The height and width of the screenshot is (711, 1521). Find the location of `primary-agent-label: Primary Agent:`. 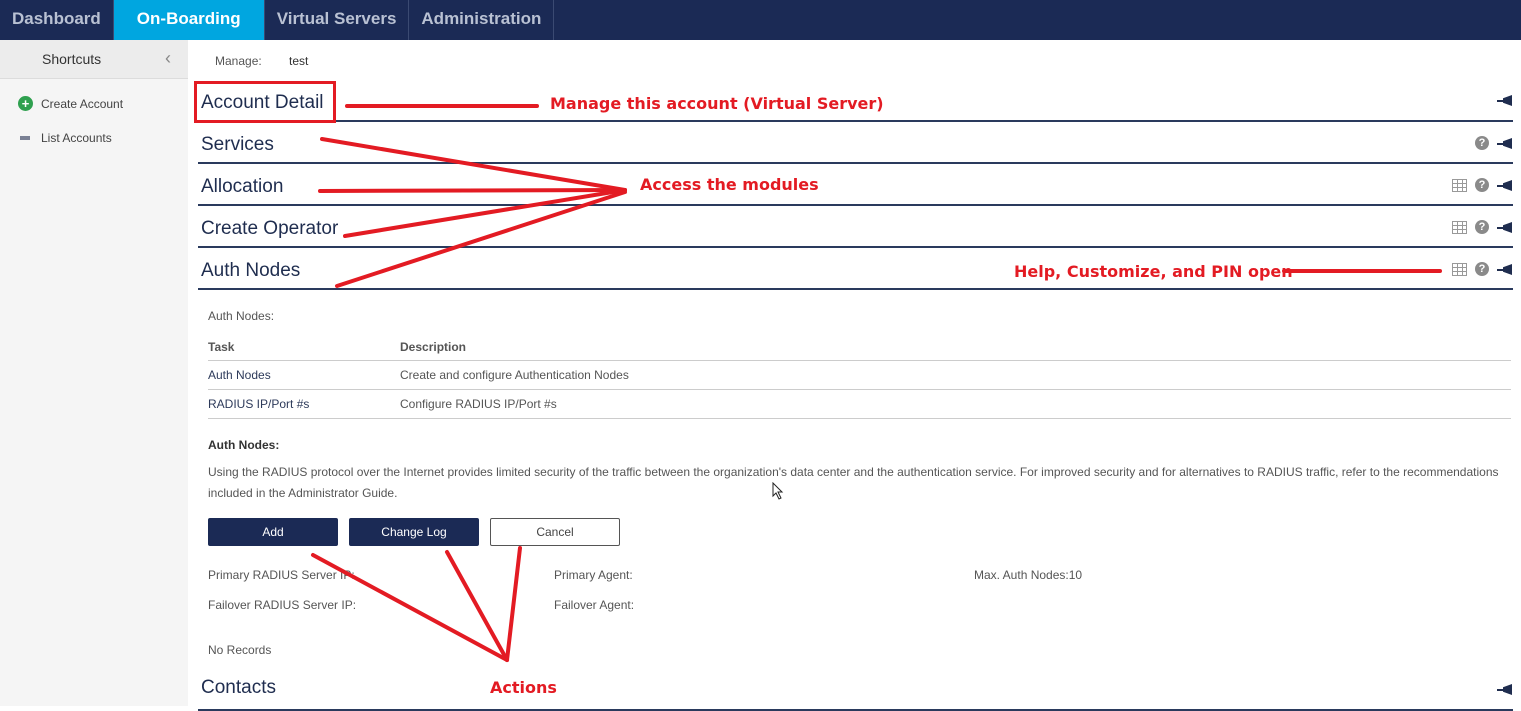

primary-agent-label: Primary Agent: is located at coordinates (593, 575).